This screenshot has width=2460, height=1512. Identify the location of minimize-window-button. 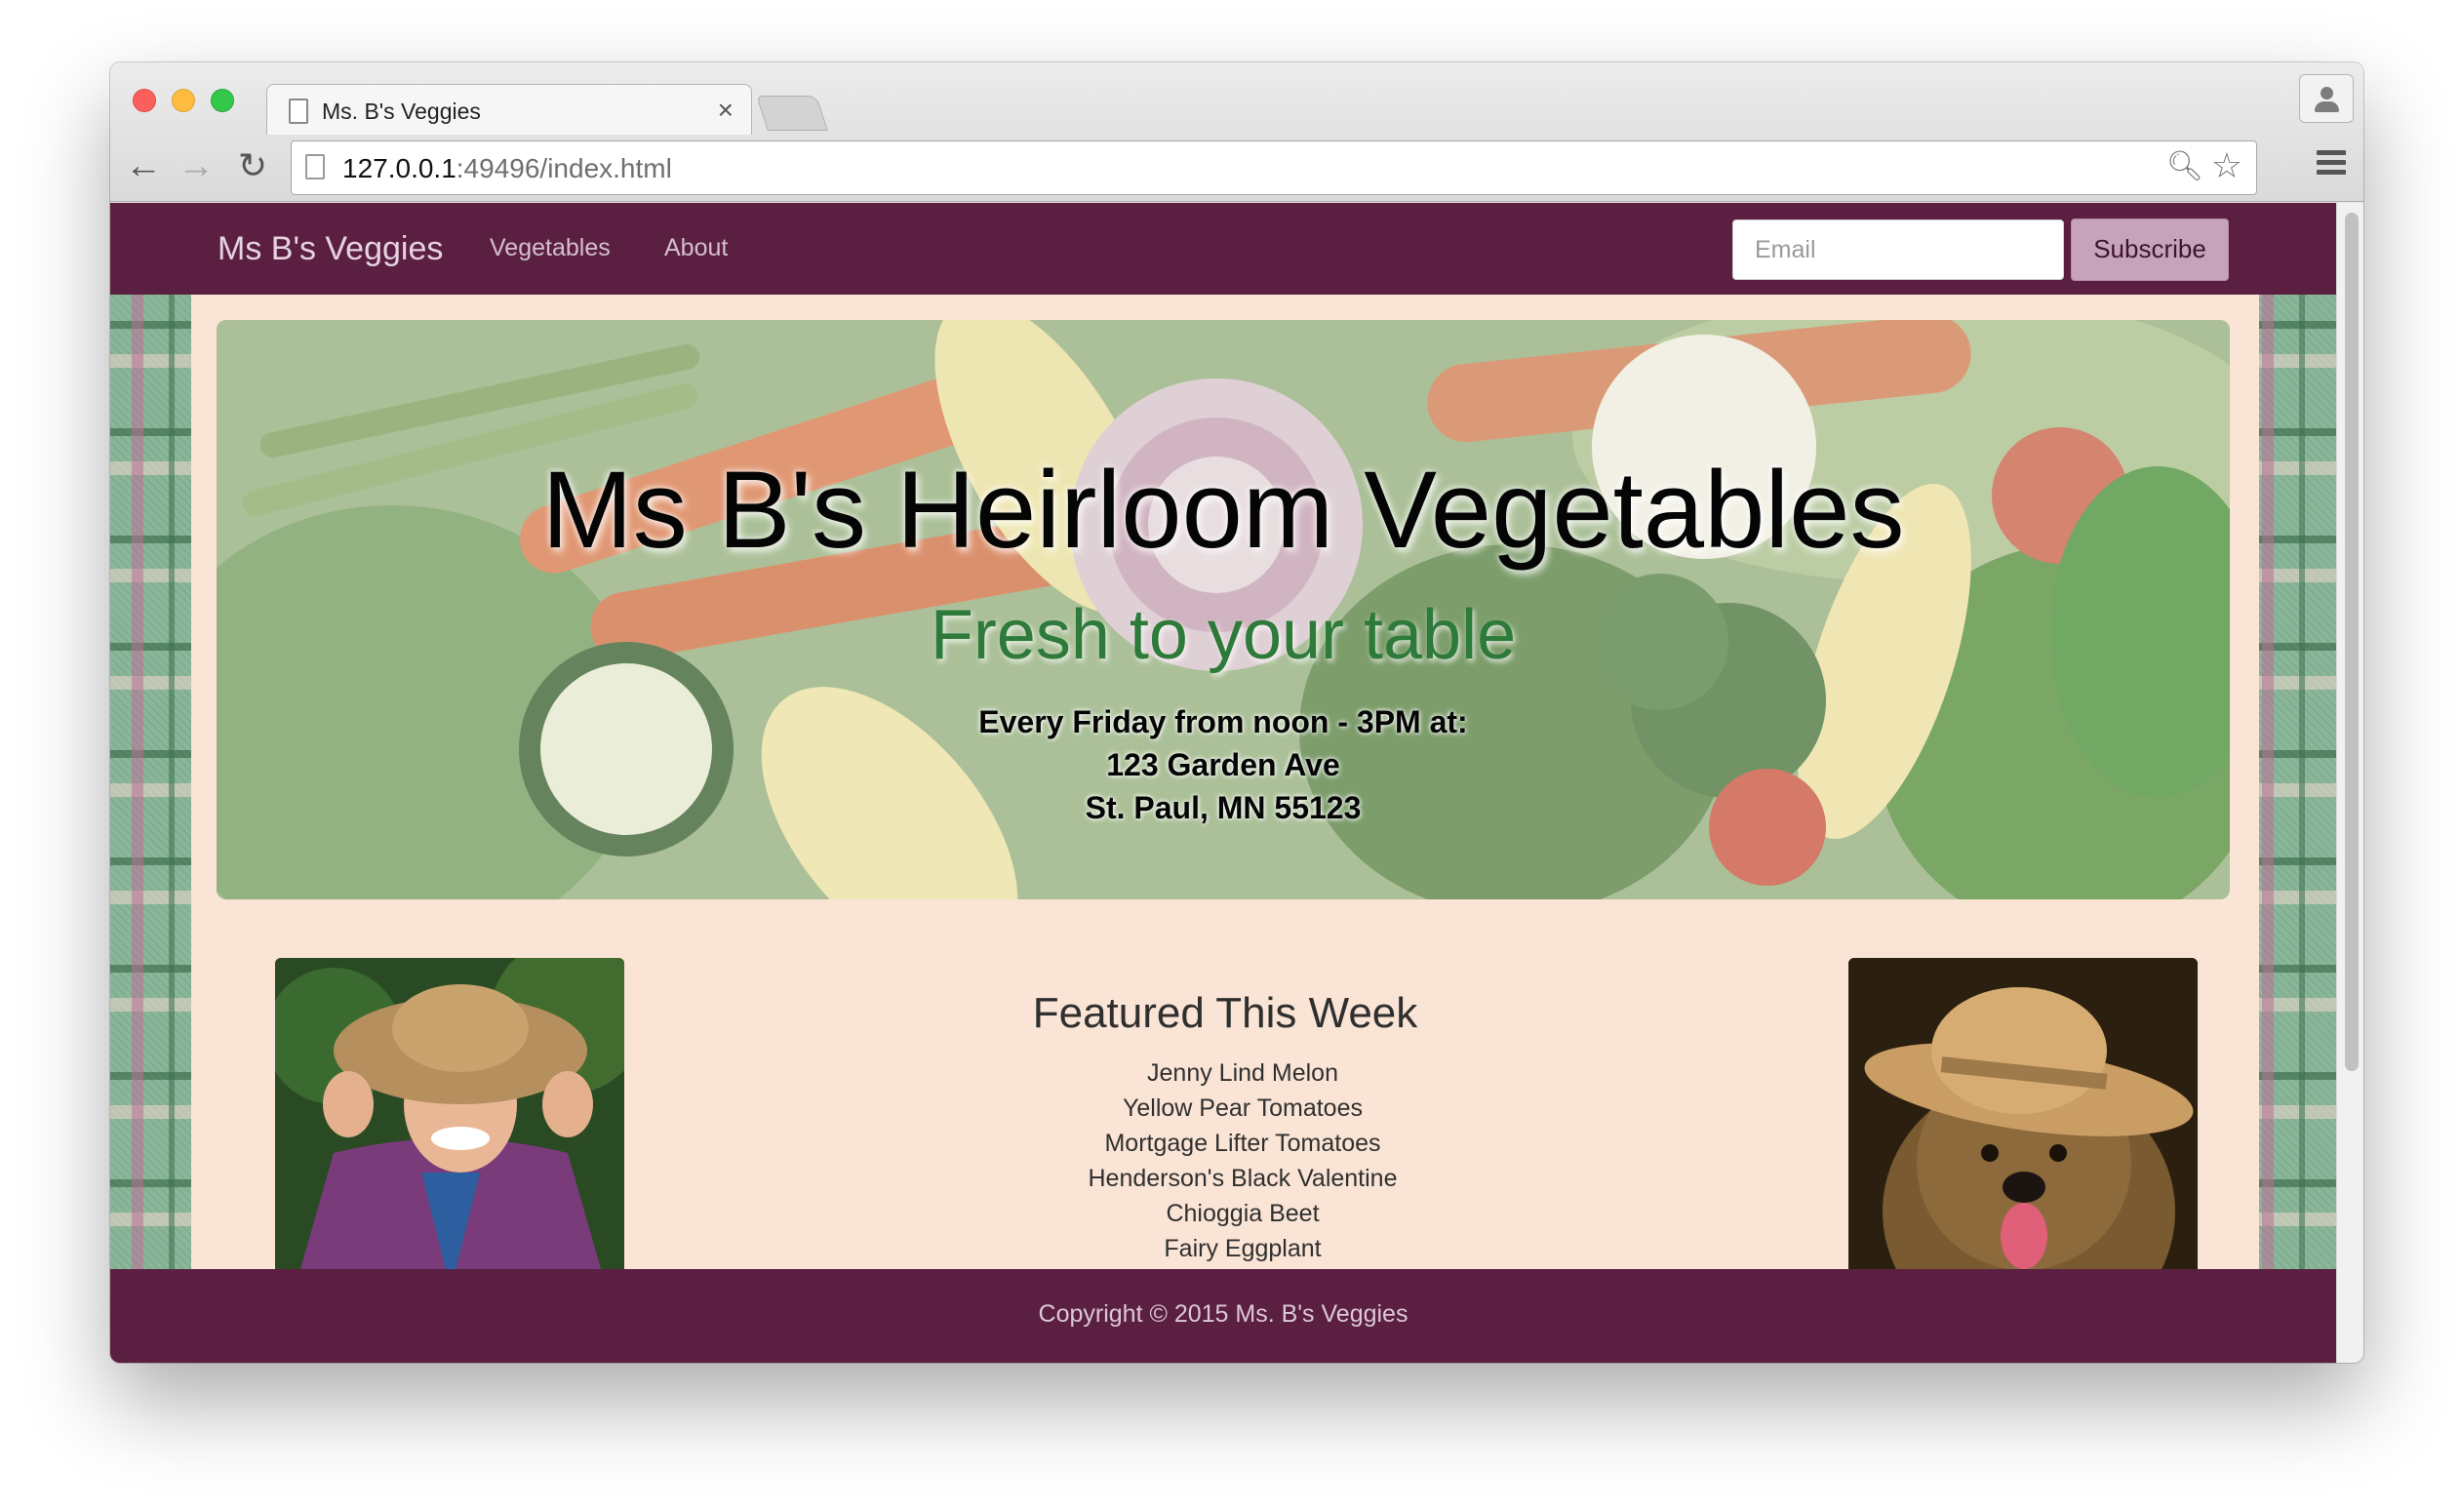
(183, 100).